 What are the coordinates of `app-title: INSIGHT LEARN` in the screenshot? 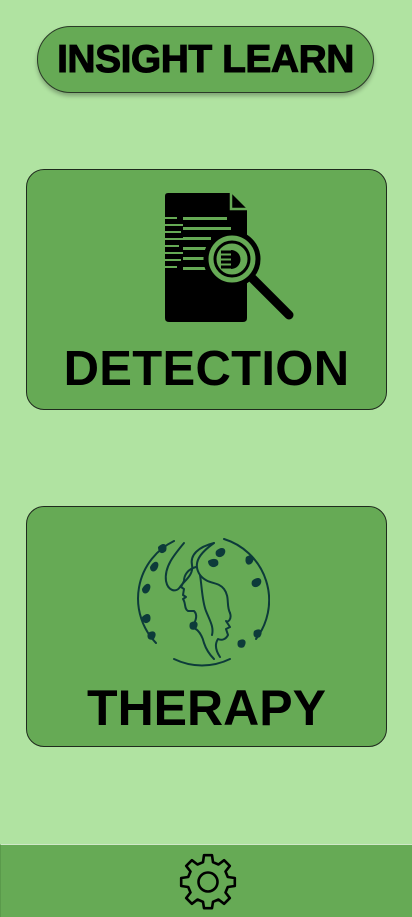 It's located at (206, 59).